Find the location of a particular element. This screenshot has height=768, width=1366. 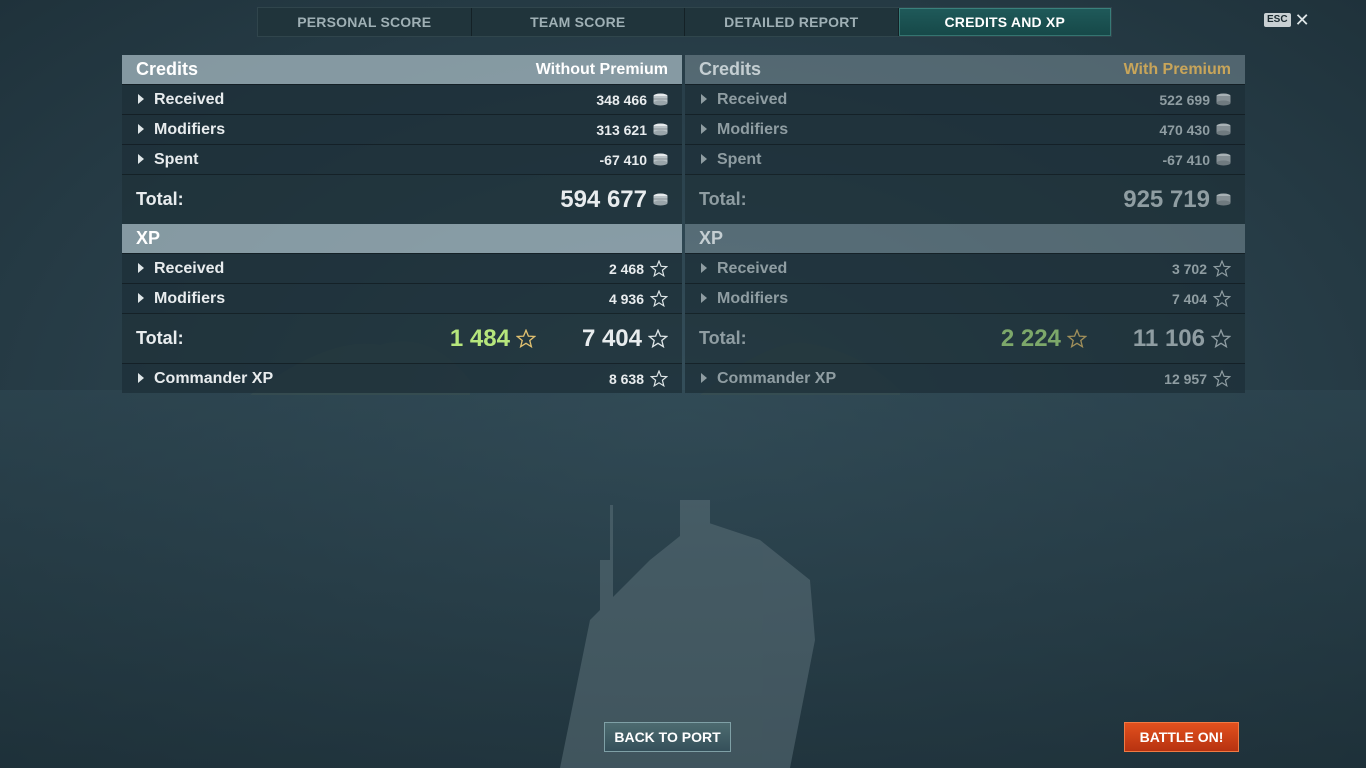

row-value: 313 621 is located at coordinates (621, 129).